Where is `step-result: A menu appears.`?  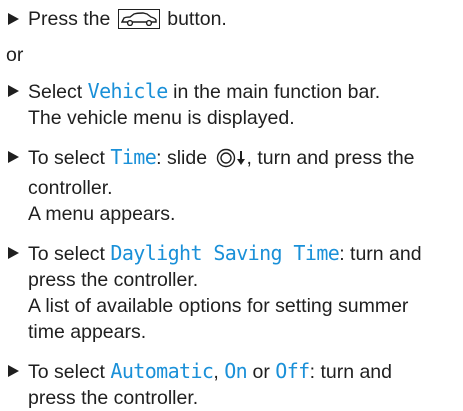
step-result: A menu appears. is located at coordinates (102, 214).